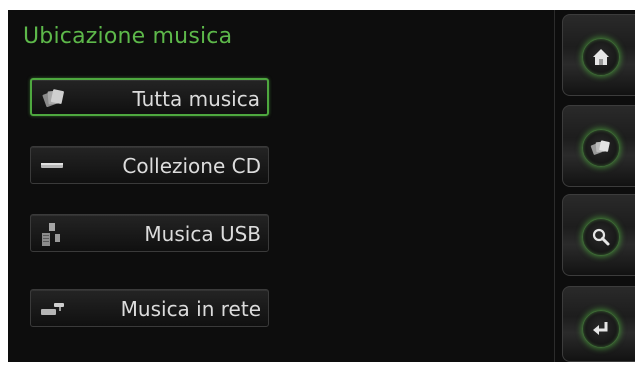 This screenshot has width=643, height=369. Describe the element at coordinates (196, 99) in the screenshot. I see `all-music-label: Tutta musica` at that location.